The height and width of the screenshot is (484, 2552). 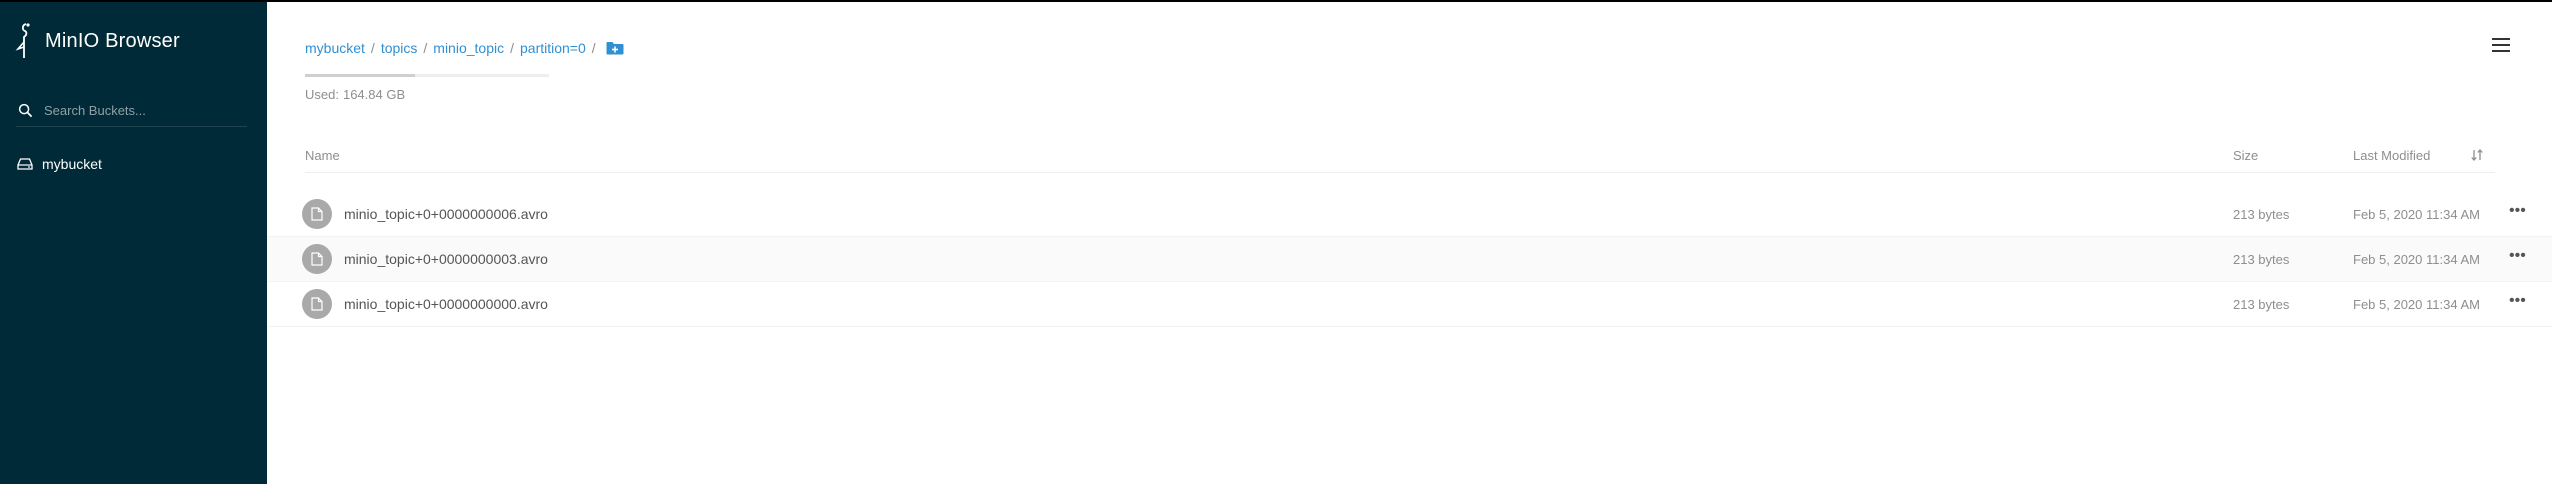 I want to click on bucket-search, so click(x=131, y=110).